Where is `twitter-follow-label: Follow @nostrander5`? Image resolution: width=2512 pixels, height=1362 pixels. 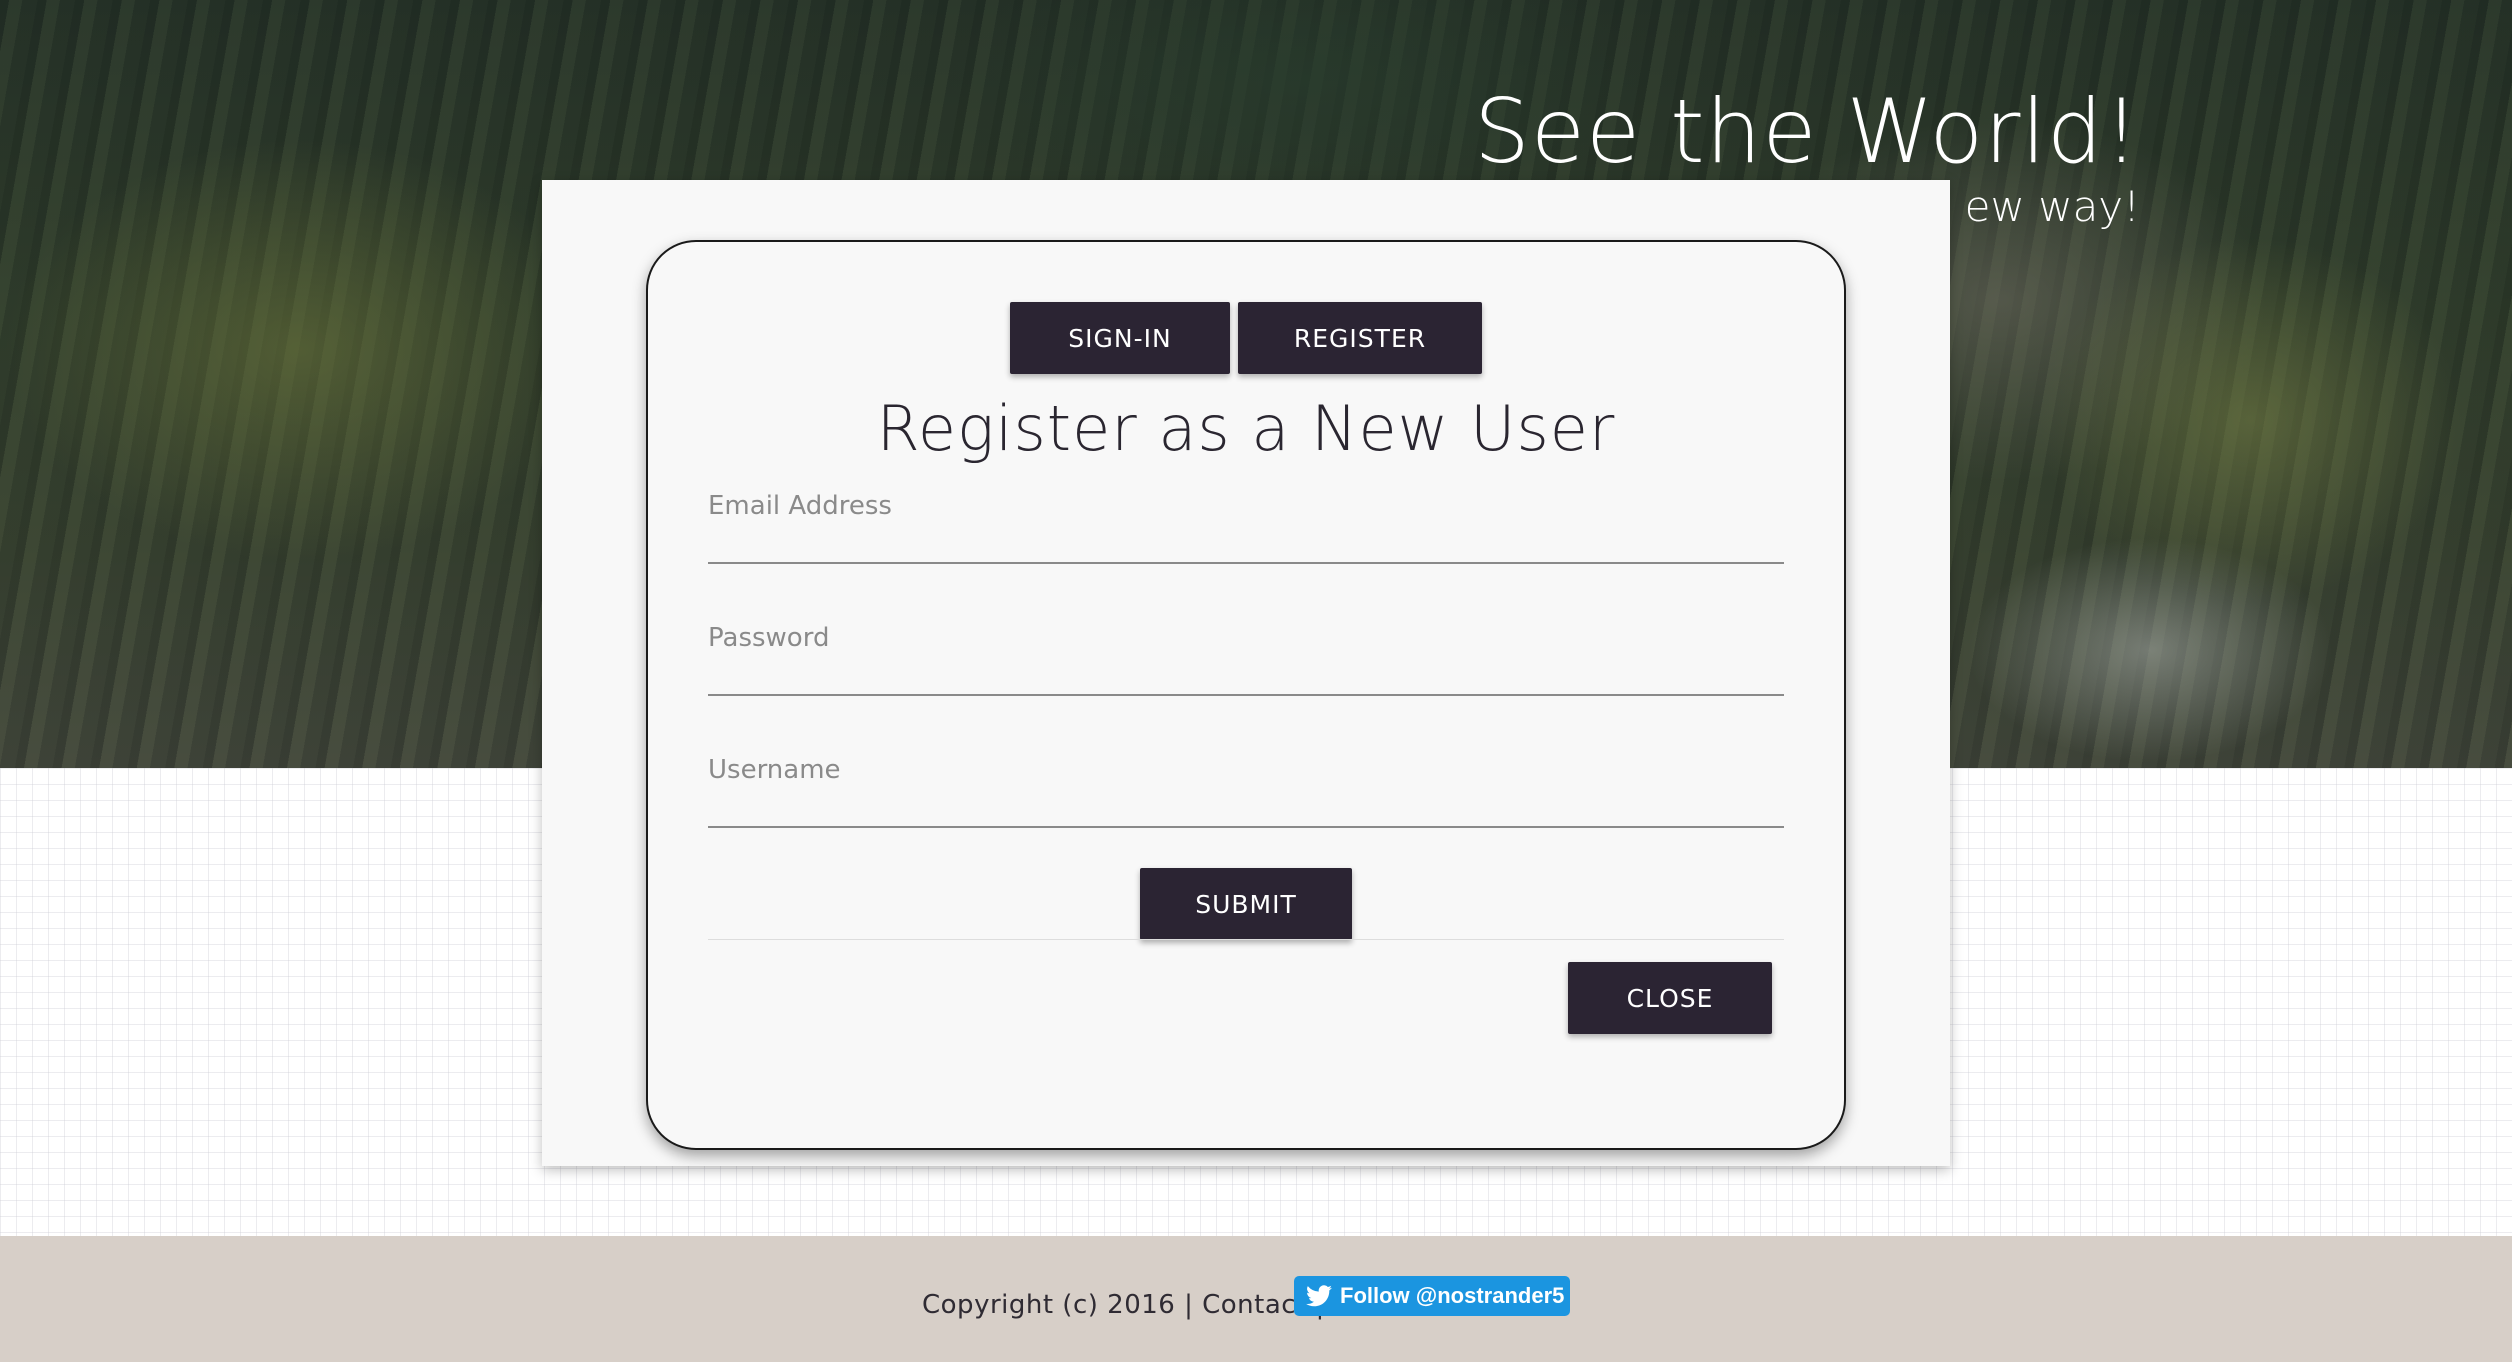 twitter-follow-label: Follow @nostrander5 is located at coordinates (1452, 1295).